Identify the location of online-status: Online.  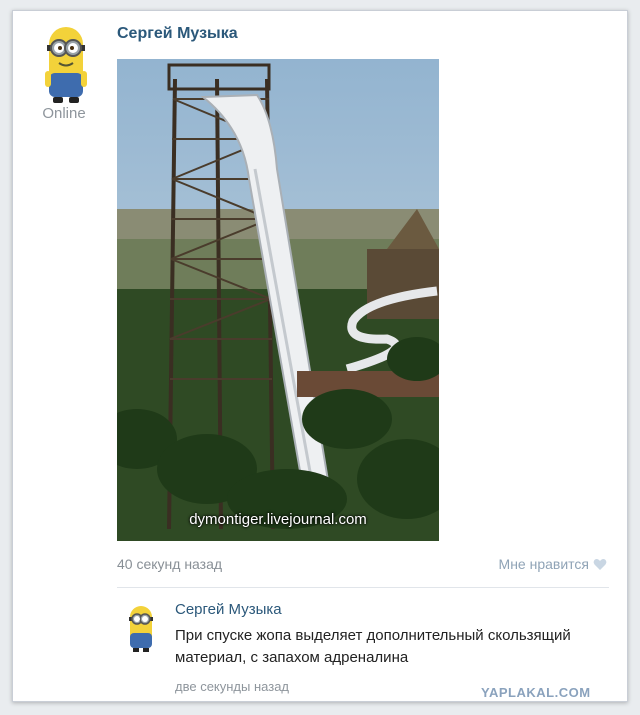
(64, 113).